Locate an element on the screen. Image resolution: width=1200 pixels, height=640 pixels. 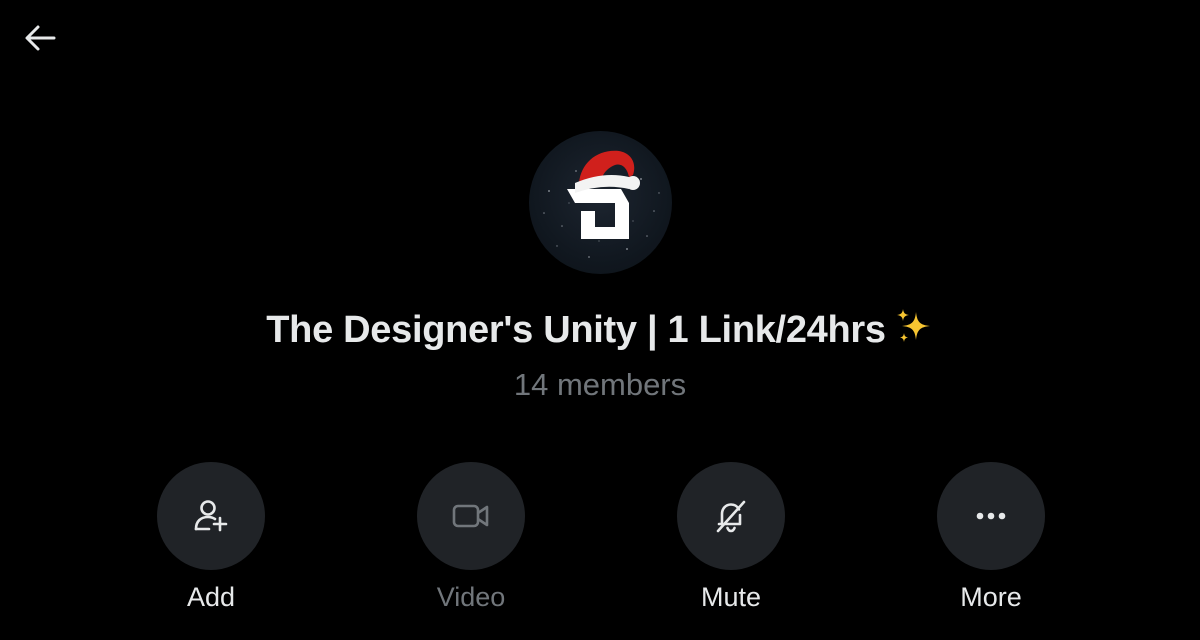
mute-action: Mute is located at coordinates (731, 537).